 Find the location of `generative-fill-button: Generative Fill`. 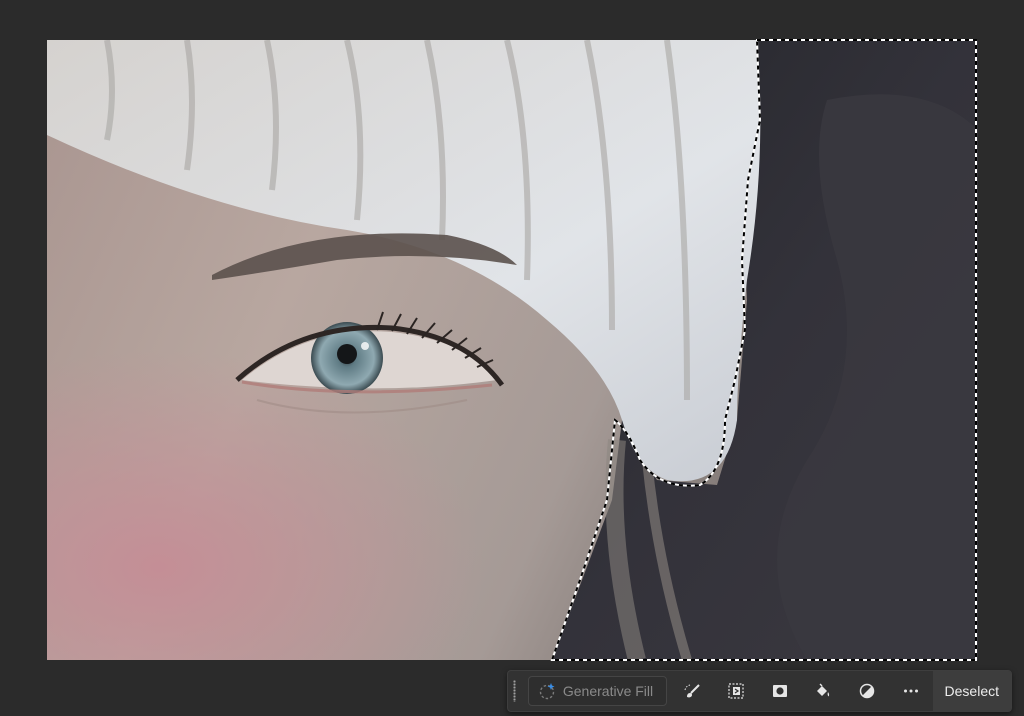

generative-fill-button: Generative Fill is located at coordinates (597, 691).